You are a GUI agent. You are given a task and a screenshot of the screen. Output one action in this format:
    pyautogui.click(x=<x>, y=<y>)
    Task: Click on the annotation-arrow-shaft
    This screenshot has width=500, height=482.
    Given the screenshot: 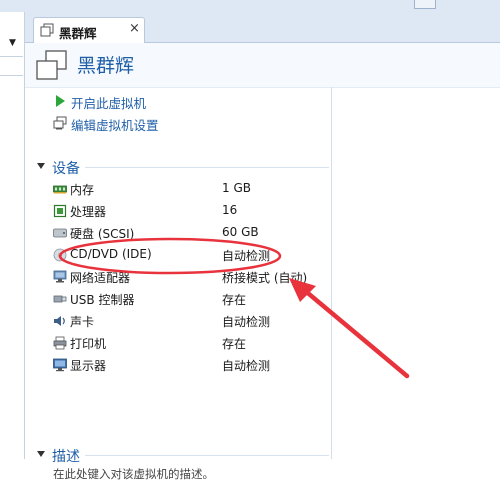 What is the action you would take?
    pyautogui.click(x=355, y=332)
    